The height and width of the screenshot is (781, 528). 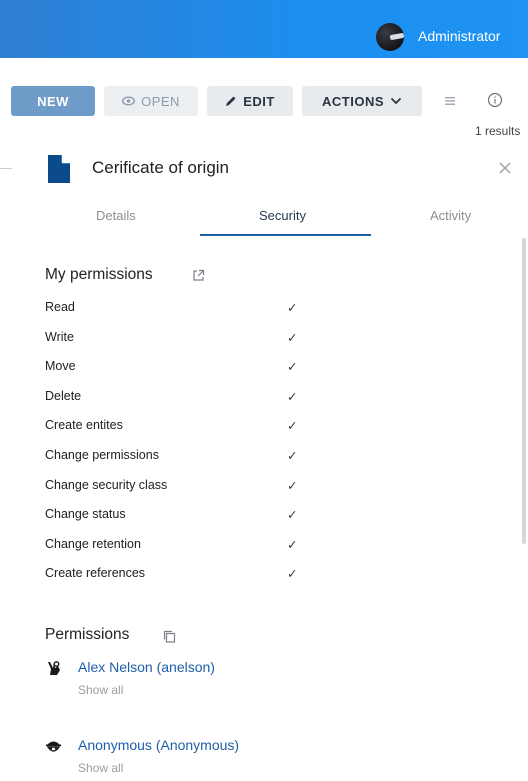 What do you see at coordinates (84, 425) in the screenshot?
I see `permission-label: Create entites` at bounding box center [84, 425].